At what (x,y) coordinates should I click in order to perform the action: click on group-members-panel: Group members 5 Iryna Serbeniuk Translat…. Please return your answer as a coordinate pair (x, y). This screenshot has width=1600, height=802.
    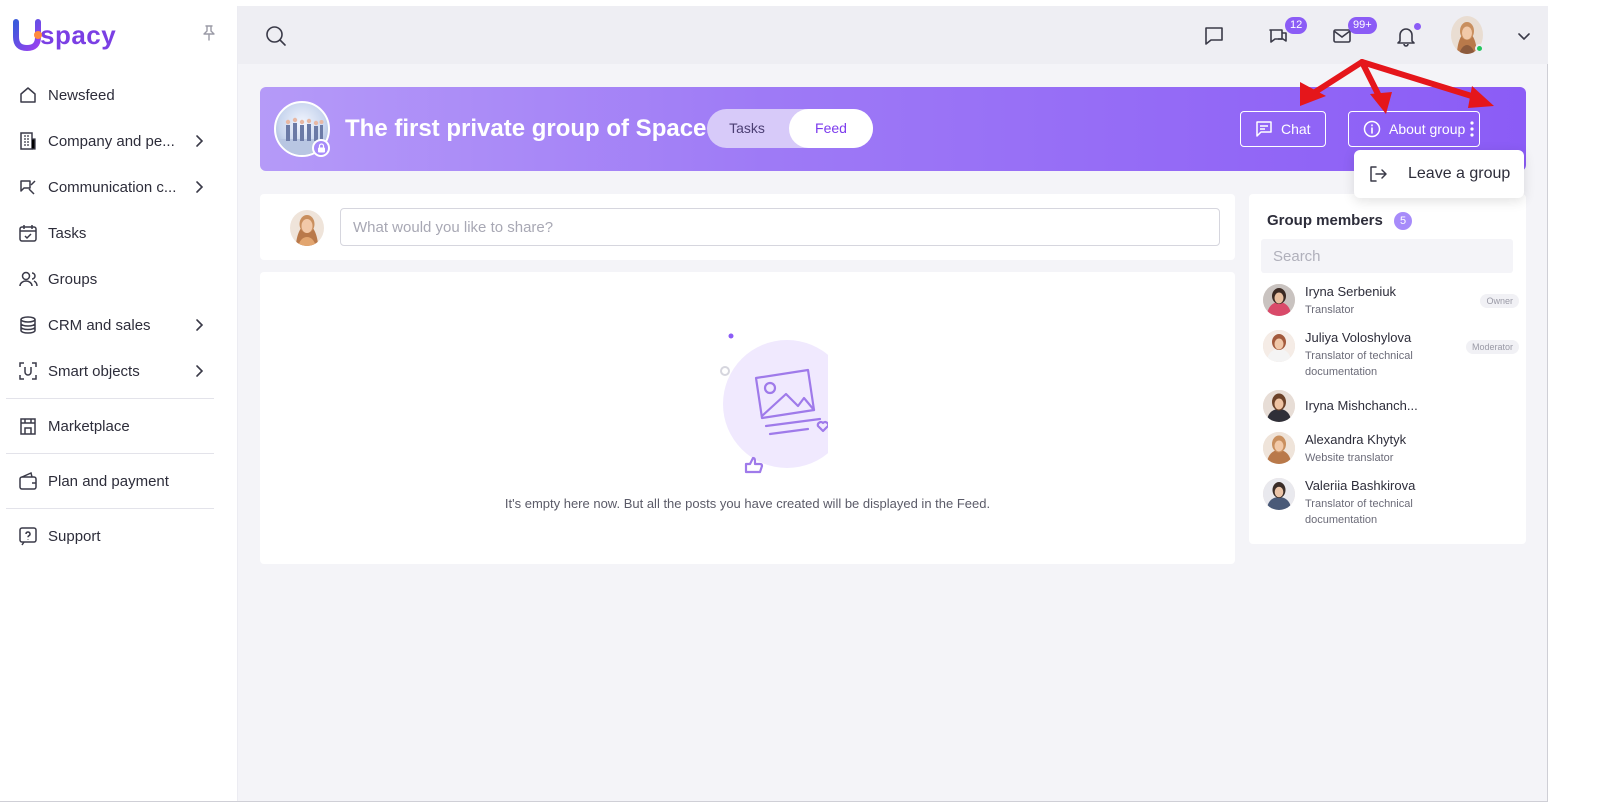
    Looking at the image, I should click on (1387, 369).